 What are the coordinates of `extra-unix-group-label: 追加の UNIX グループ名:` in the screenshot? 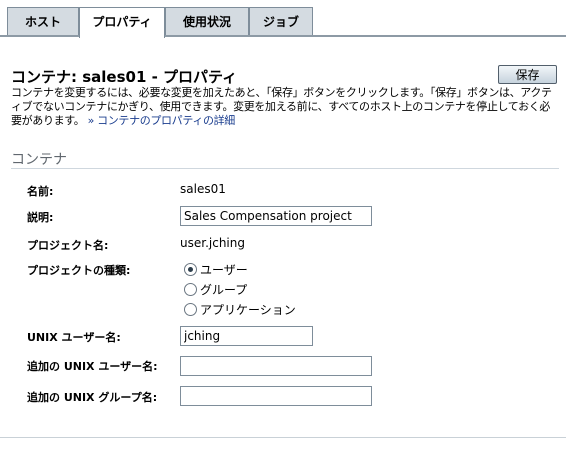 It's located at (92, 397).